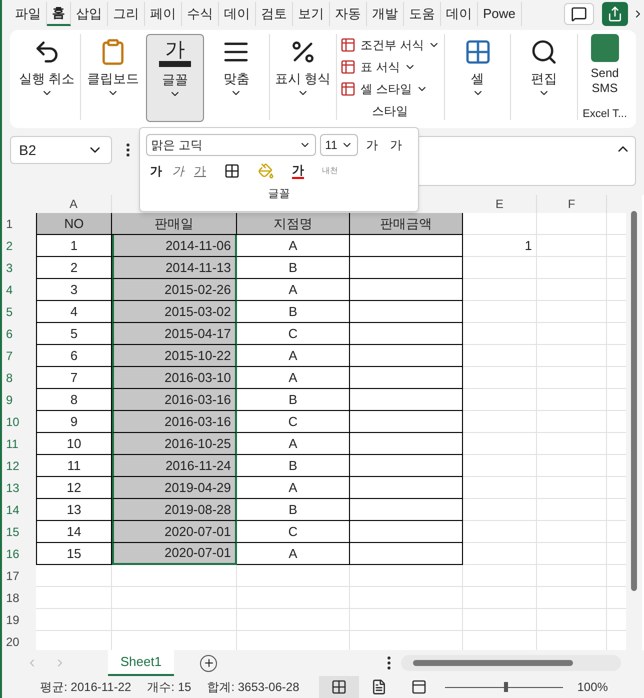  What do you see at coordinates (200, 14) in the screenshot?
I see `ribbon-tab: 수식` at bounding box center [200, 14].